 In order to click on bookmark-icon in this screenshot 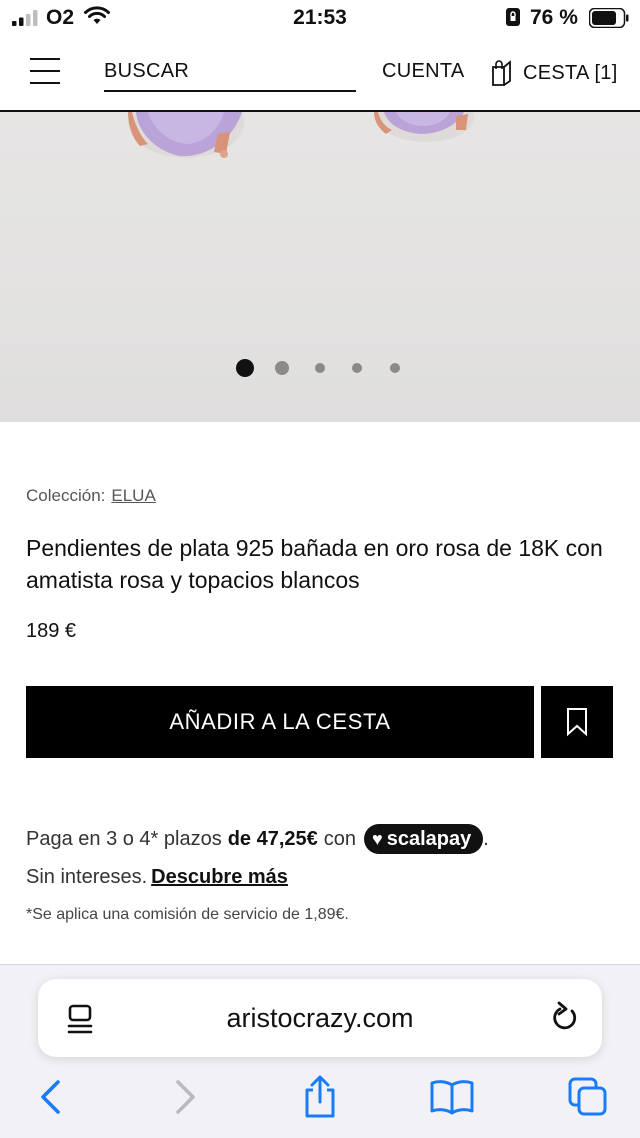, I will do `click(577, 722)`.